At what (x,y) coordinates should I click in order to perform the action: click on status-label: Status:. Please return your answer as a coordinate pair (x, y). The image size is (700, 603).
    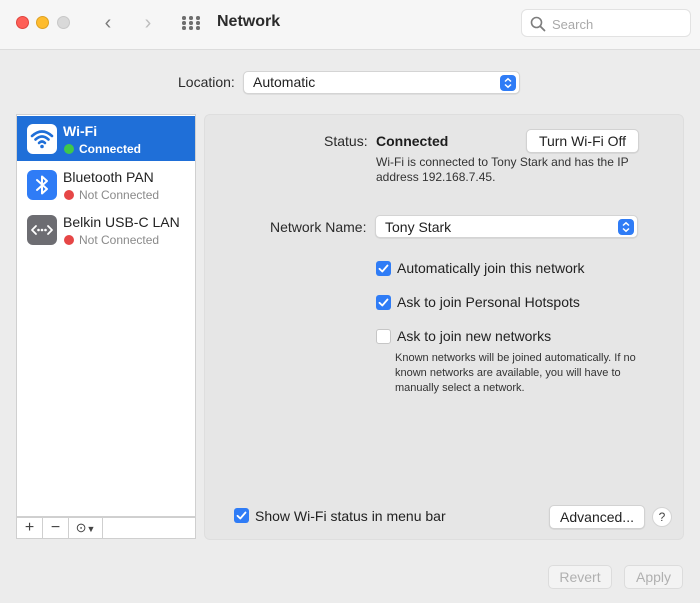
    Looking at the image, I should click on (346, 141).